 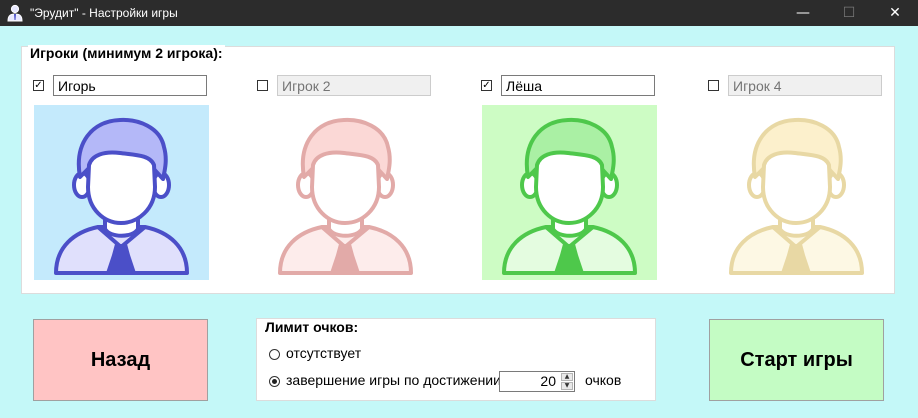 I want to click on score-limit-legend: Лимит очков:, so click(x=312, y=327).